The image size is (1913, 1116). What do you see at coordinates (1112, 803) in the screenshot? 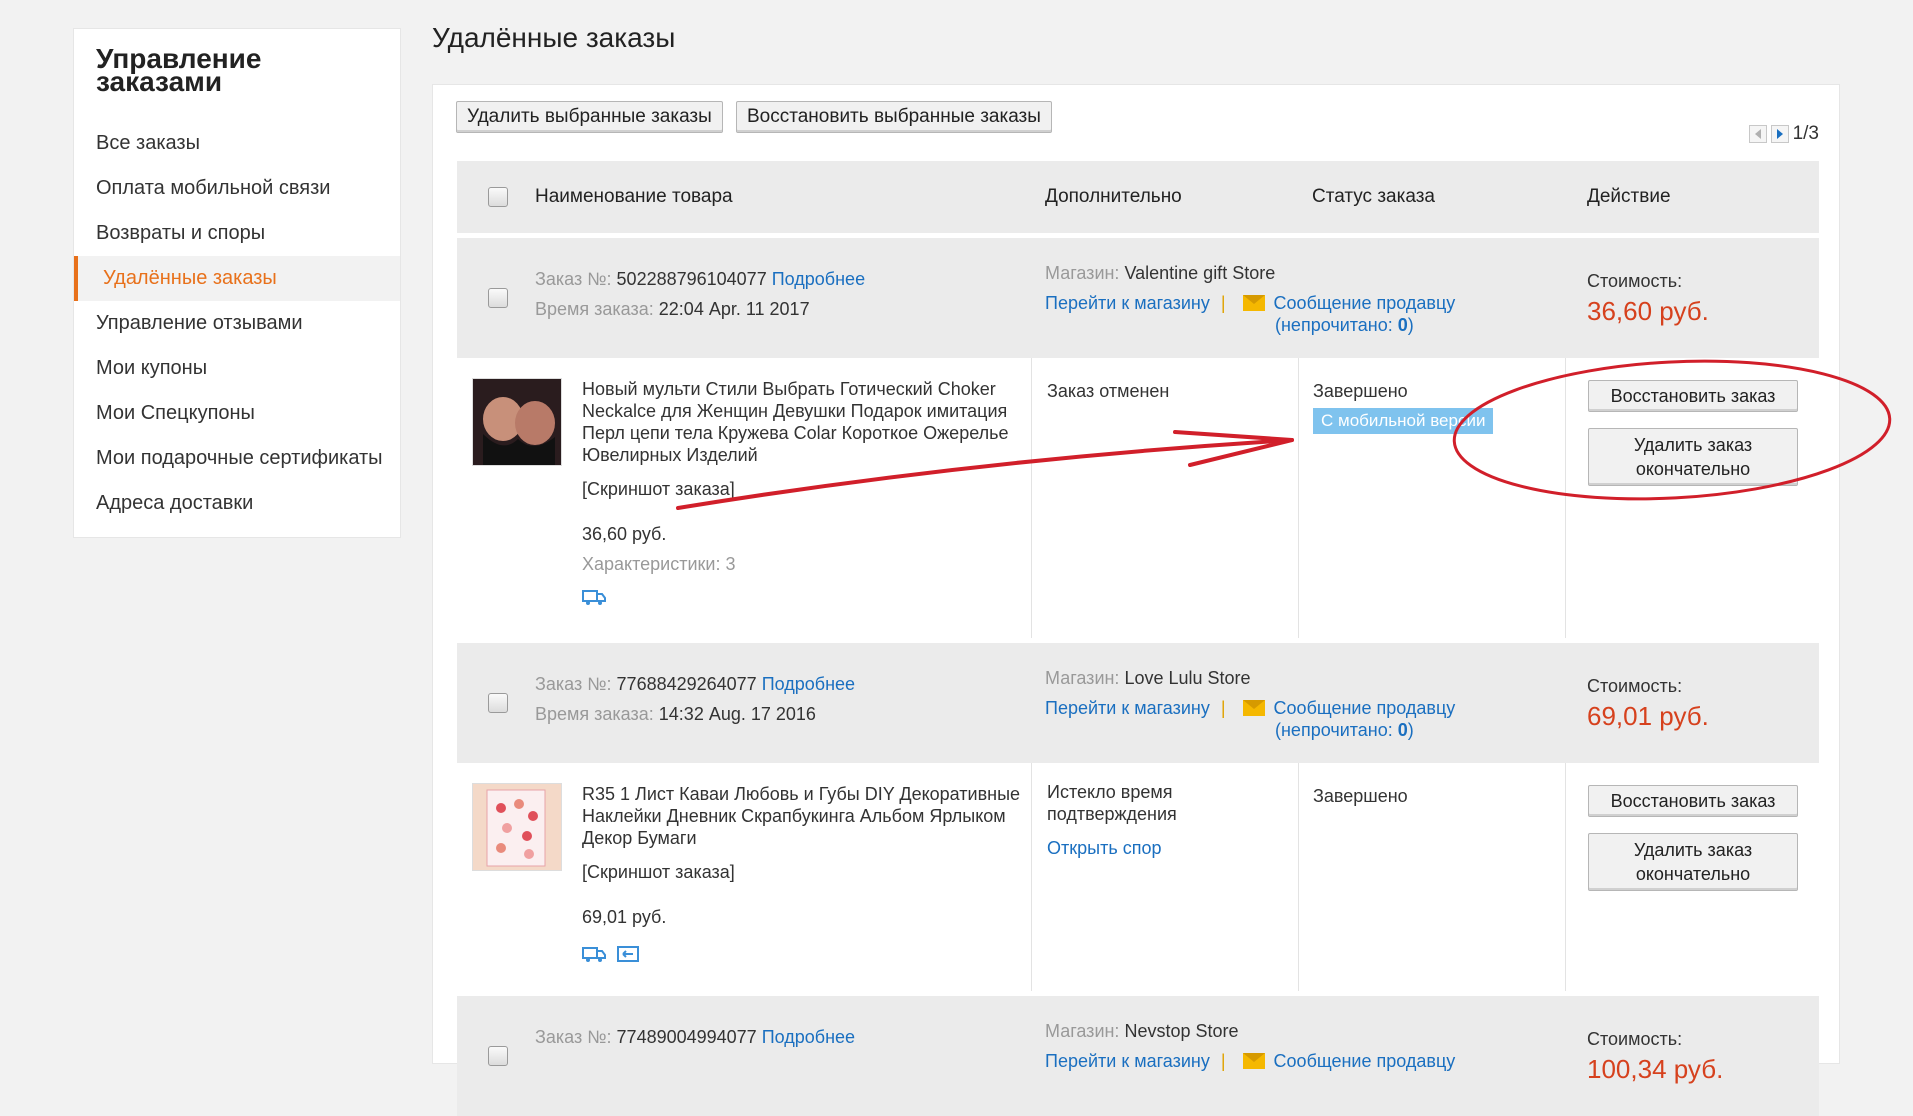
I see `extra-info: Истекло время подтверждения` at bounding box center [1112, 803].